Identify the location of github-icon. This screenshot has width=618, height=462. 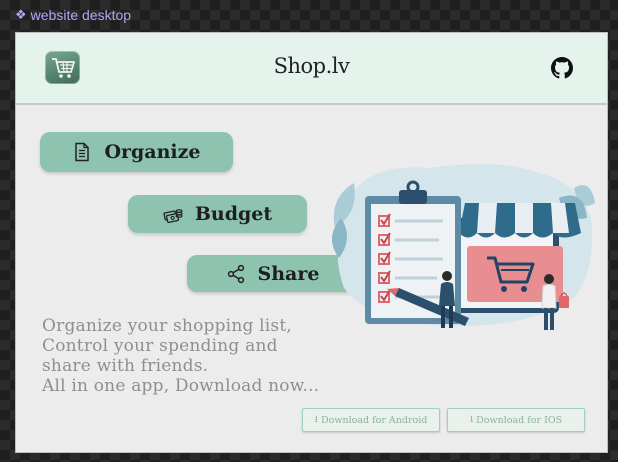
(562, 68).